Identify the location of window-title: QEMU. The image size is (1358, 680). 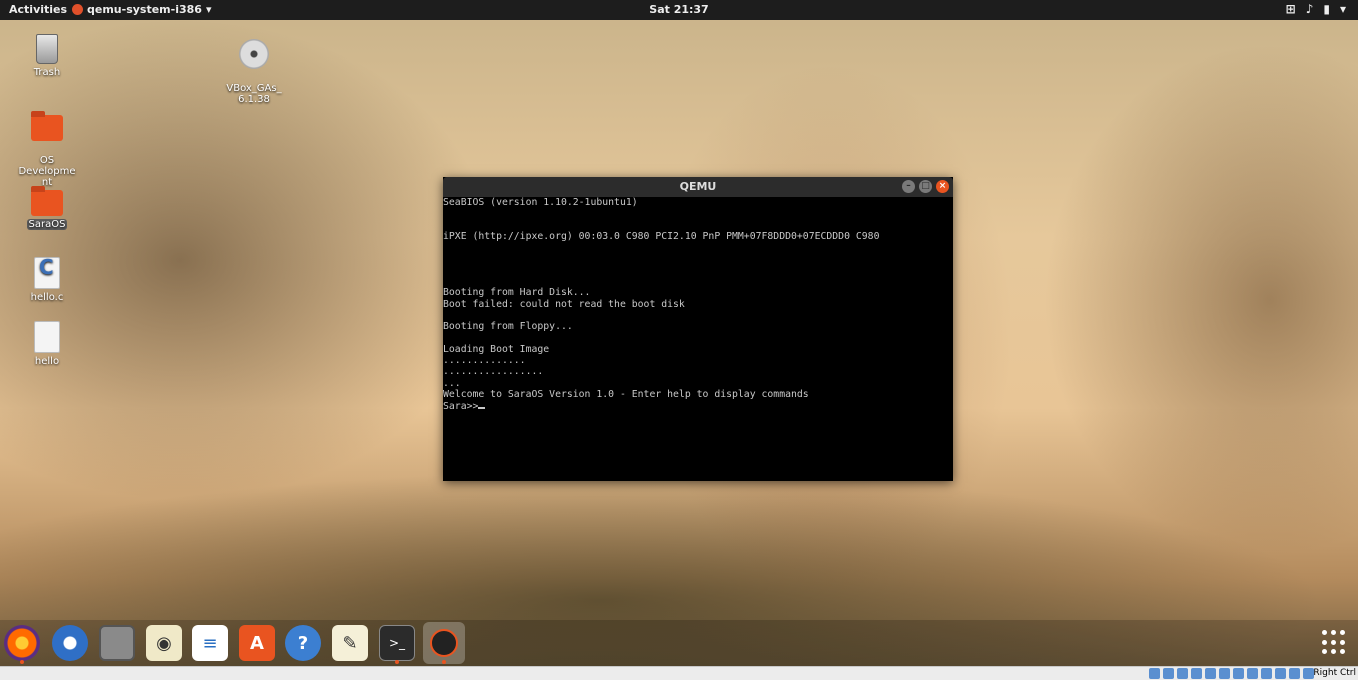
(698, 186).